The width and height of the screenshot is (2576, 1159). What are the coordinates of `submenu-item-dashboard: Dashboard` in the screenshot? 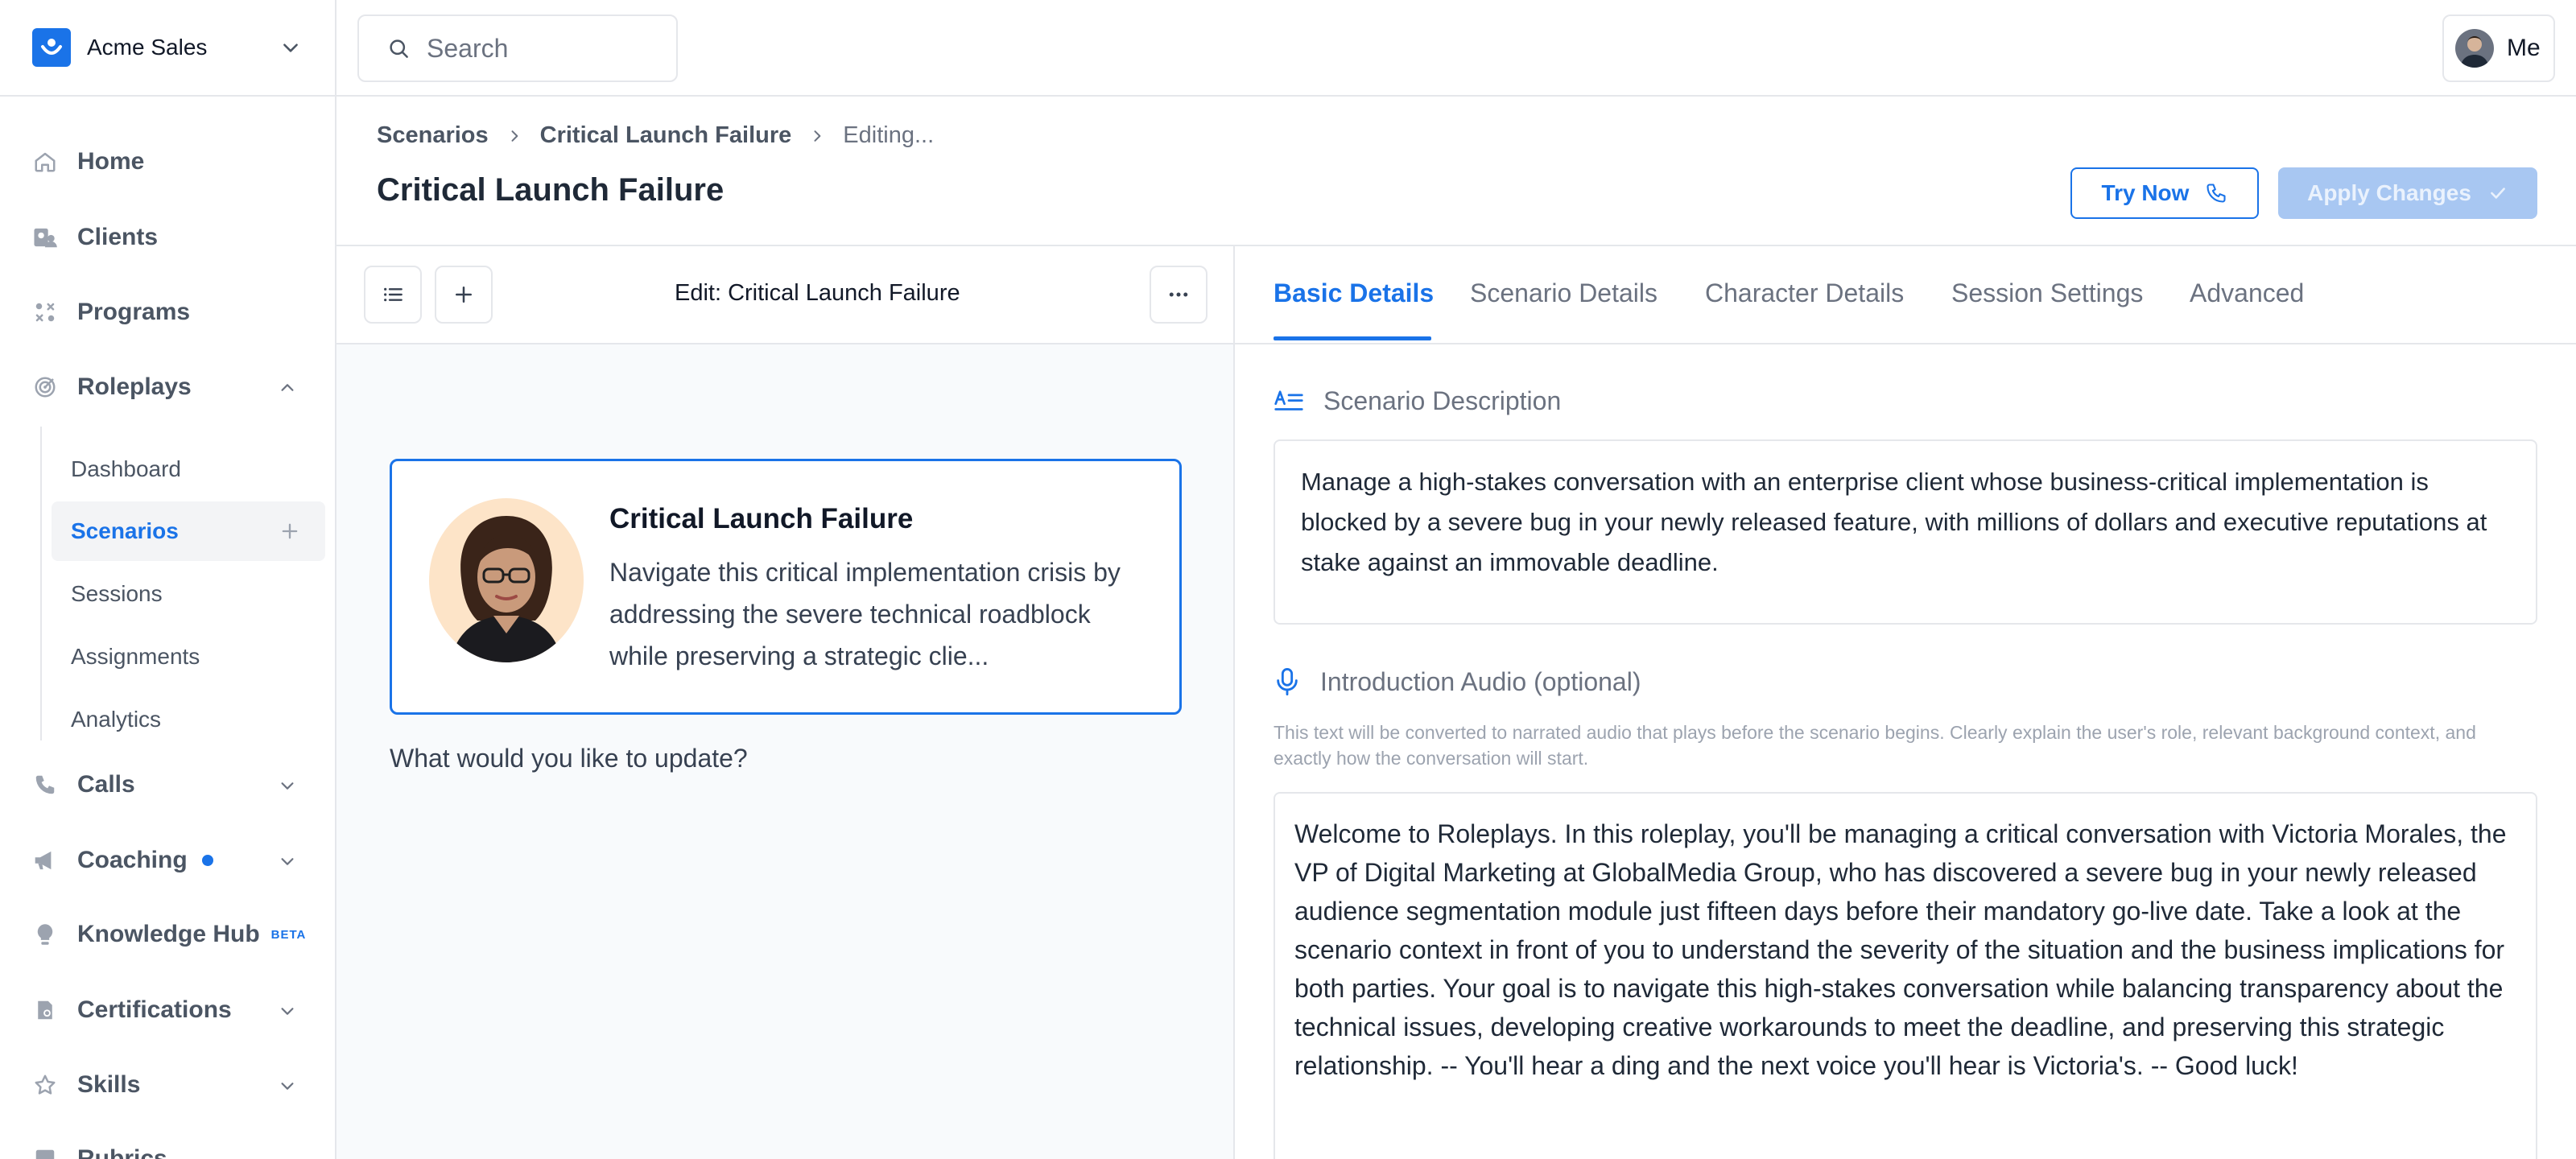 It's located at (188, 469).